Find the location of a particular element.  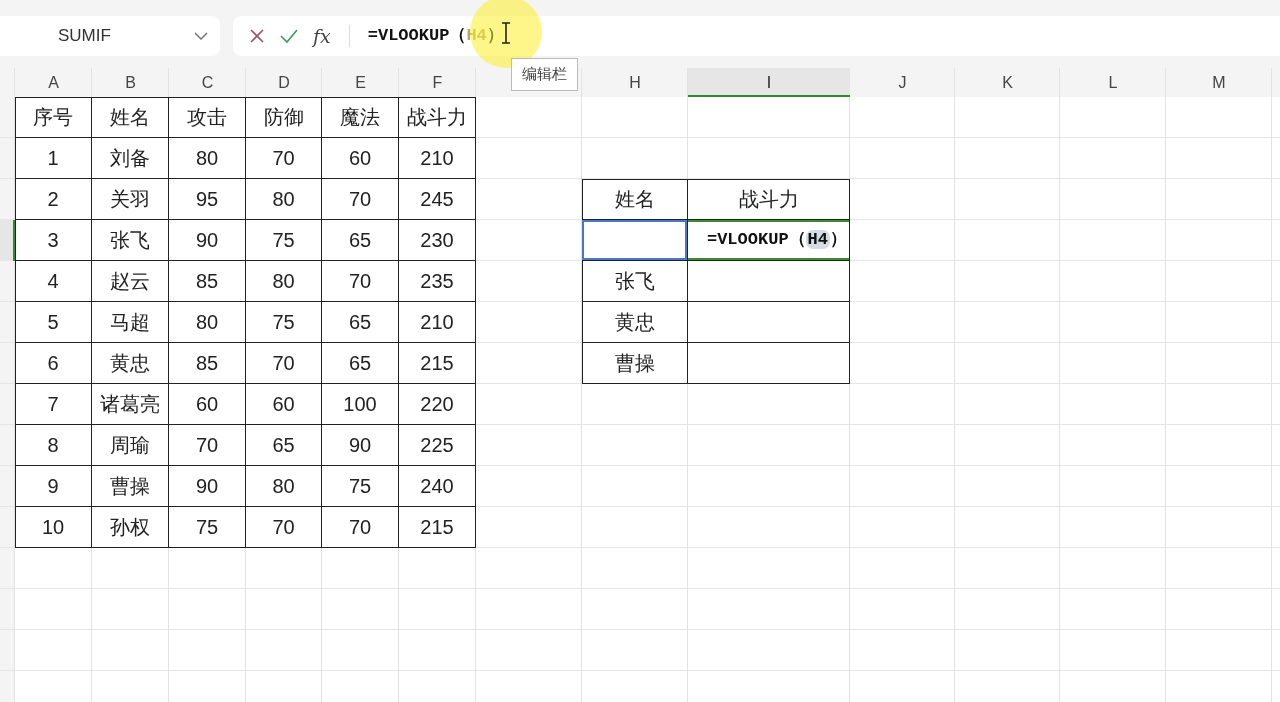

selected-cell is located at coordinates (635, 240).